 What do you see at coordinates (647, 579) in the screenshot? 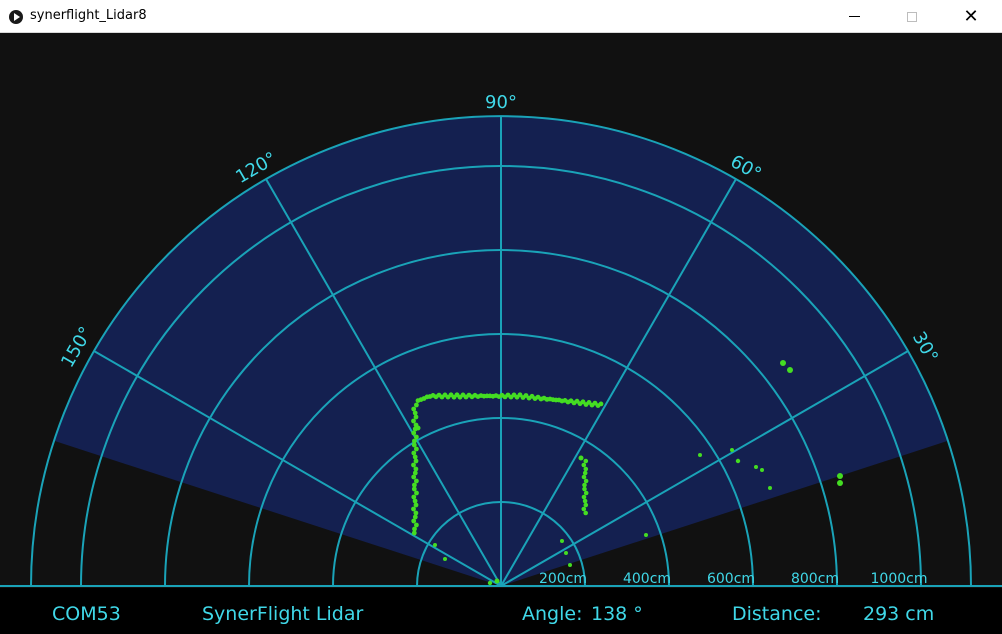
I see `range-label-400: 400cm` at bounding box center [647, 579].